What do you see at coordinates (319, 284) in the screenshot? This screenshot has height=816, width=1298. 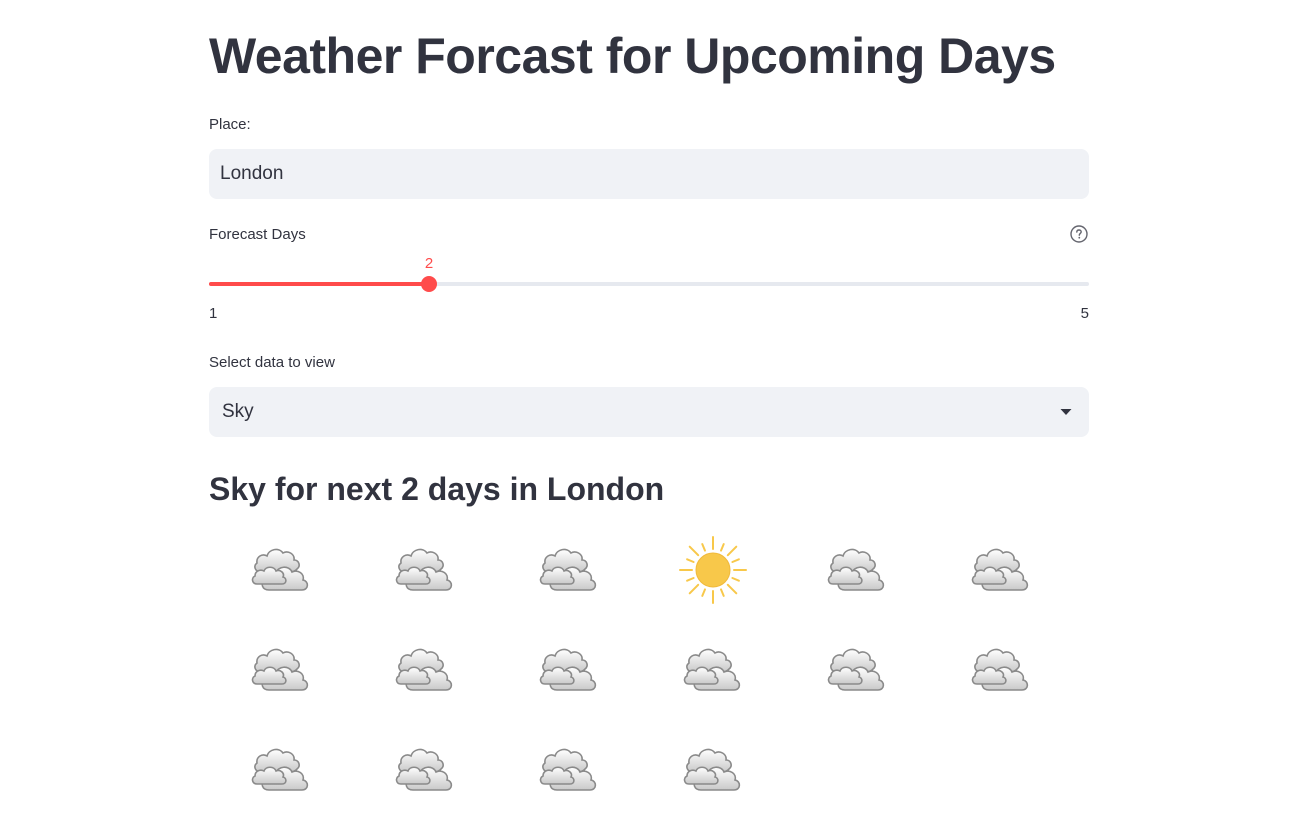 I see `slider-fill` at bounding box center [319, 284].